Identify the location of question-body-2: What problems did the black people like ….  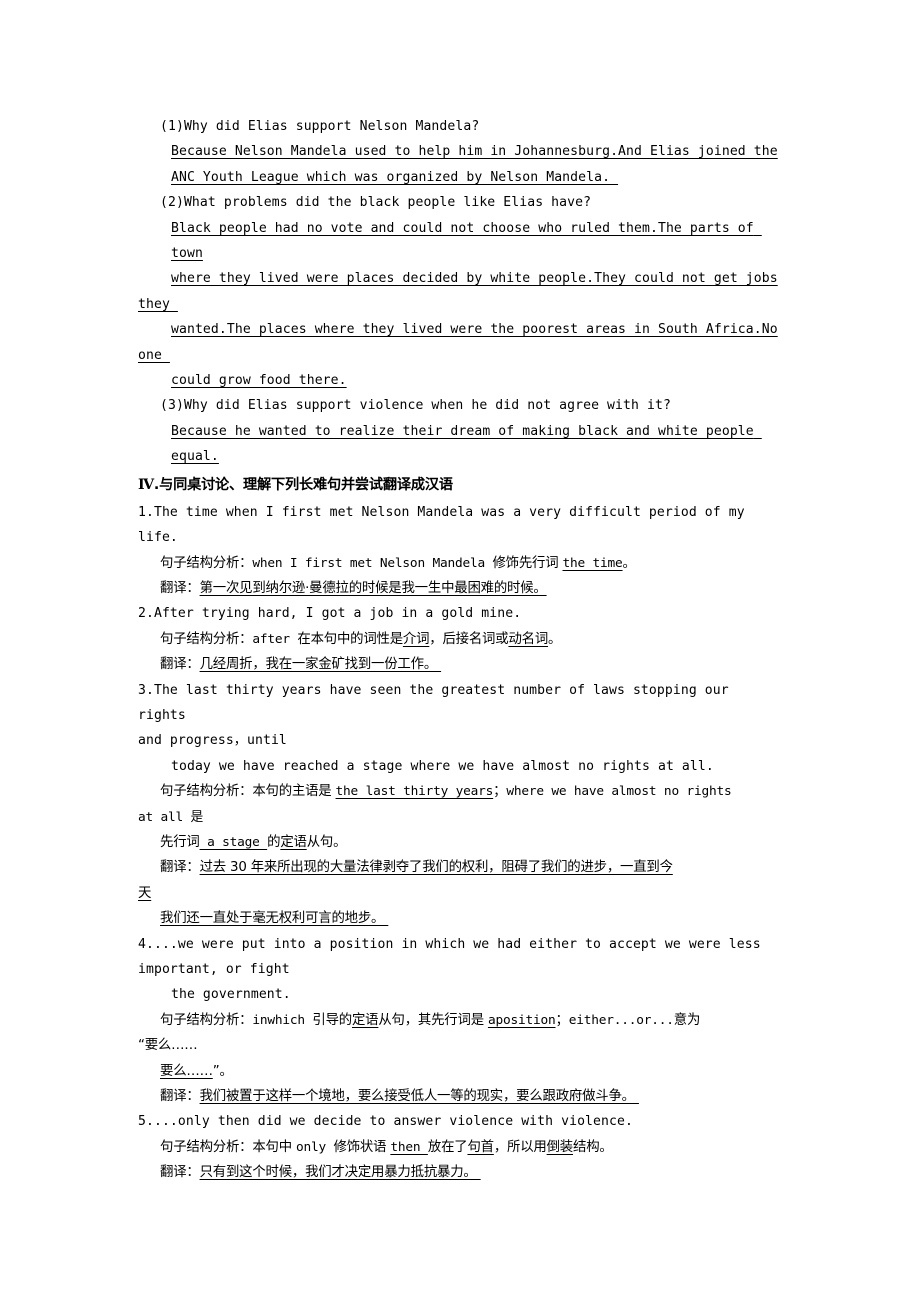
(387, 203).